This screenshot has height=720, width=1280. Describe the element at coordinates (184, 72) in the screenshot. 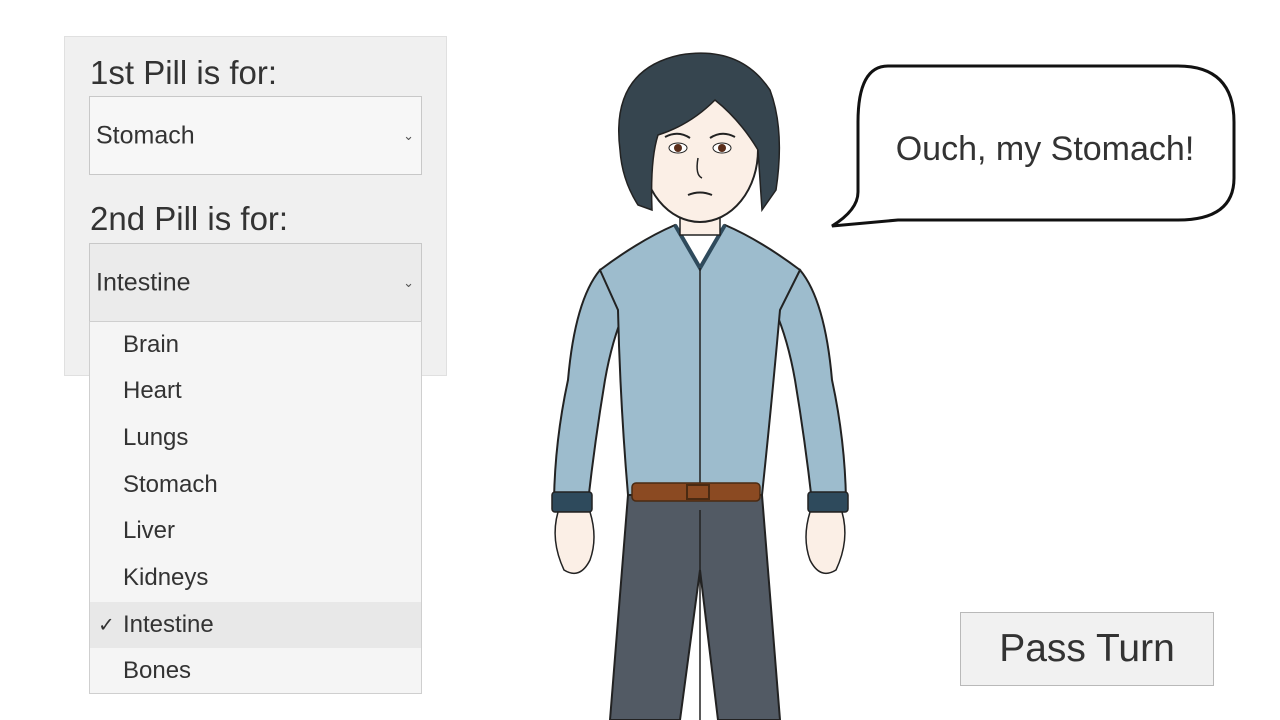

I see `pill1-label: 1st Pill is for:` at that location.